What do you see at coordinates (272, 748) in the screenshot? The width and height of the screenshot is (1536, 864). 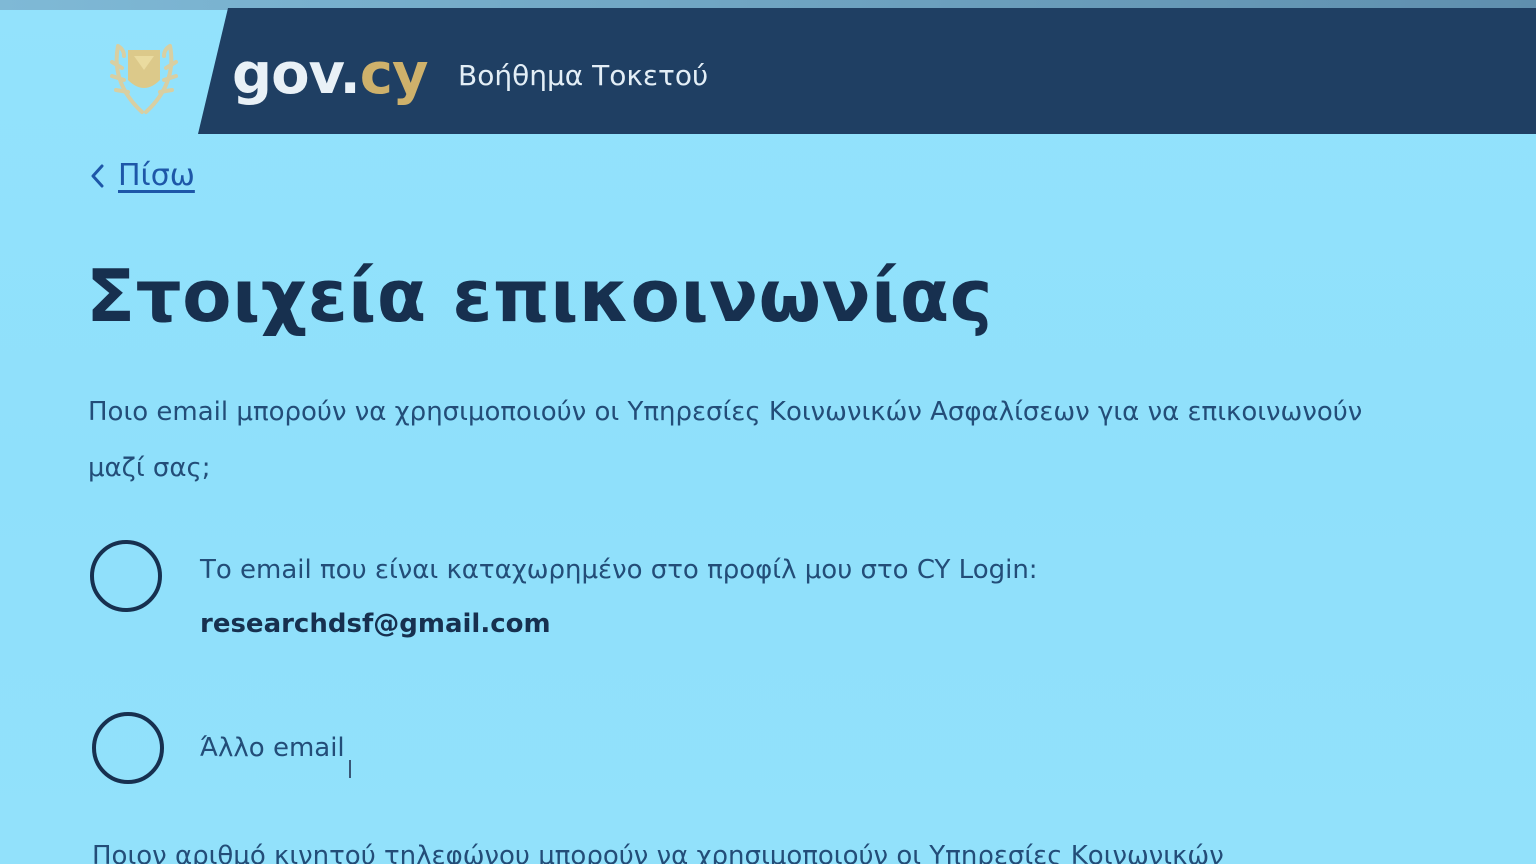 I see `radio-other-email-label: Άλλο email` at bounding box center [272, 748].